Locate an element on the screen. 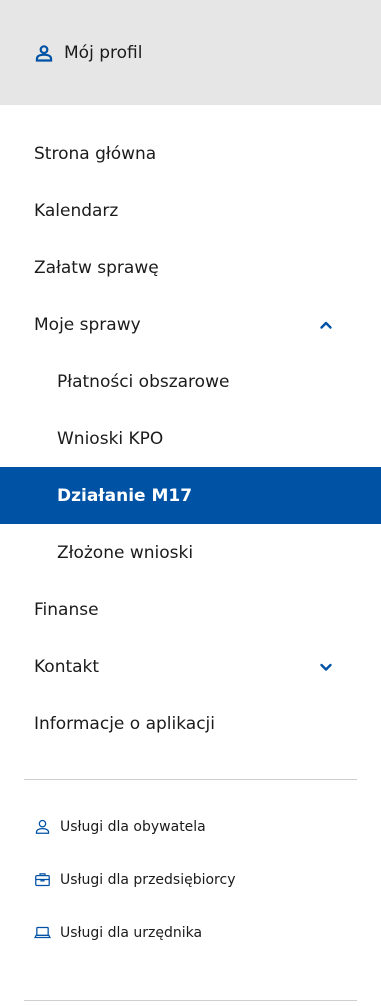 This screenshot has width=381, height=1006. menu-item-handle-case: Załatw sprawę is located at coordinates (190, 267).